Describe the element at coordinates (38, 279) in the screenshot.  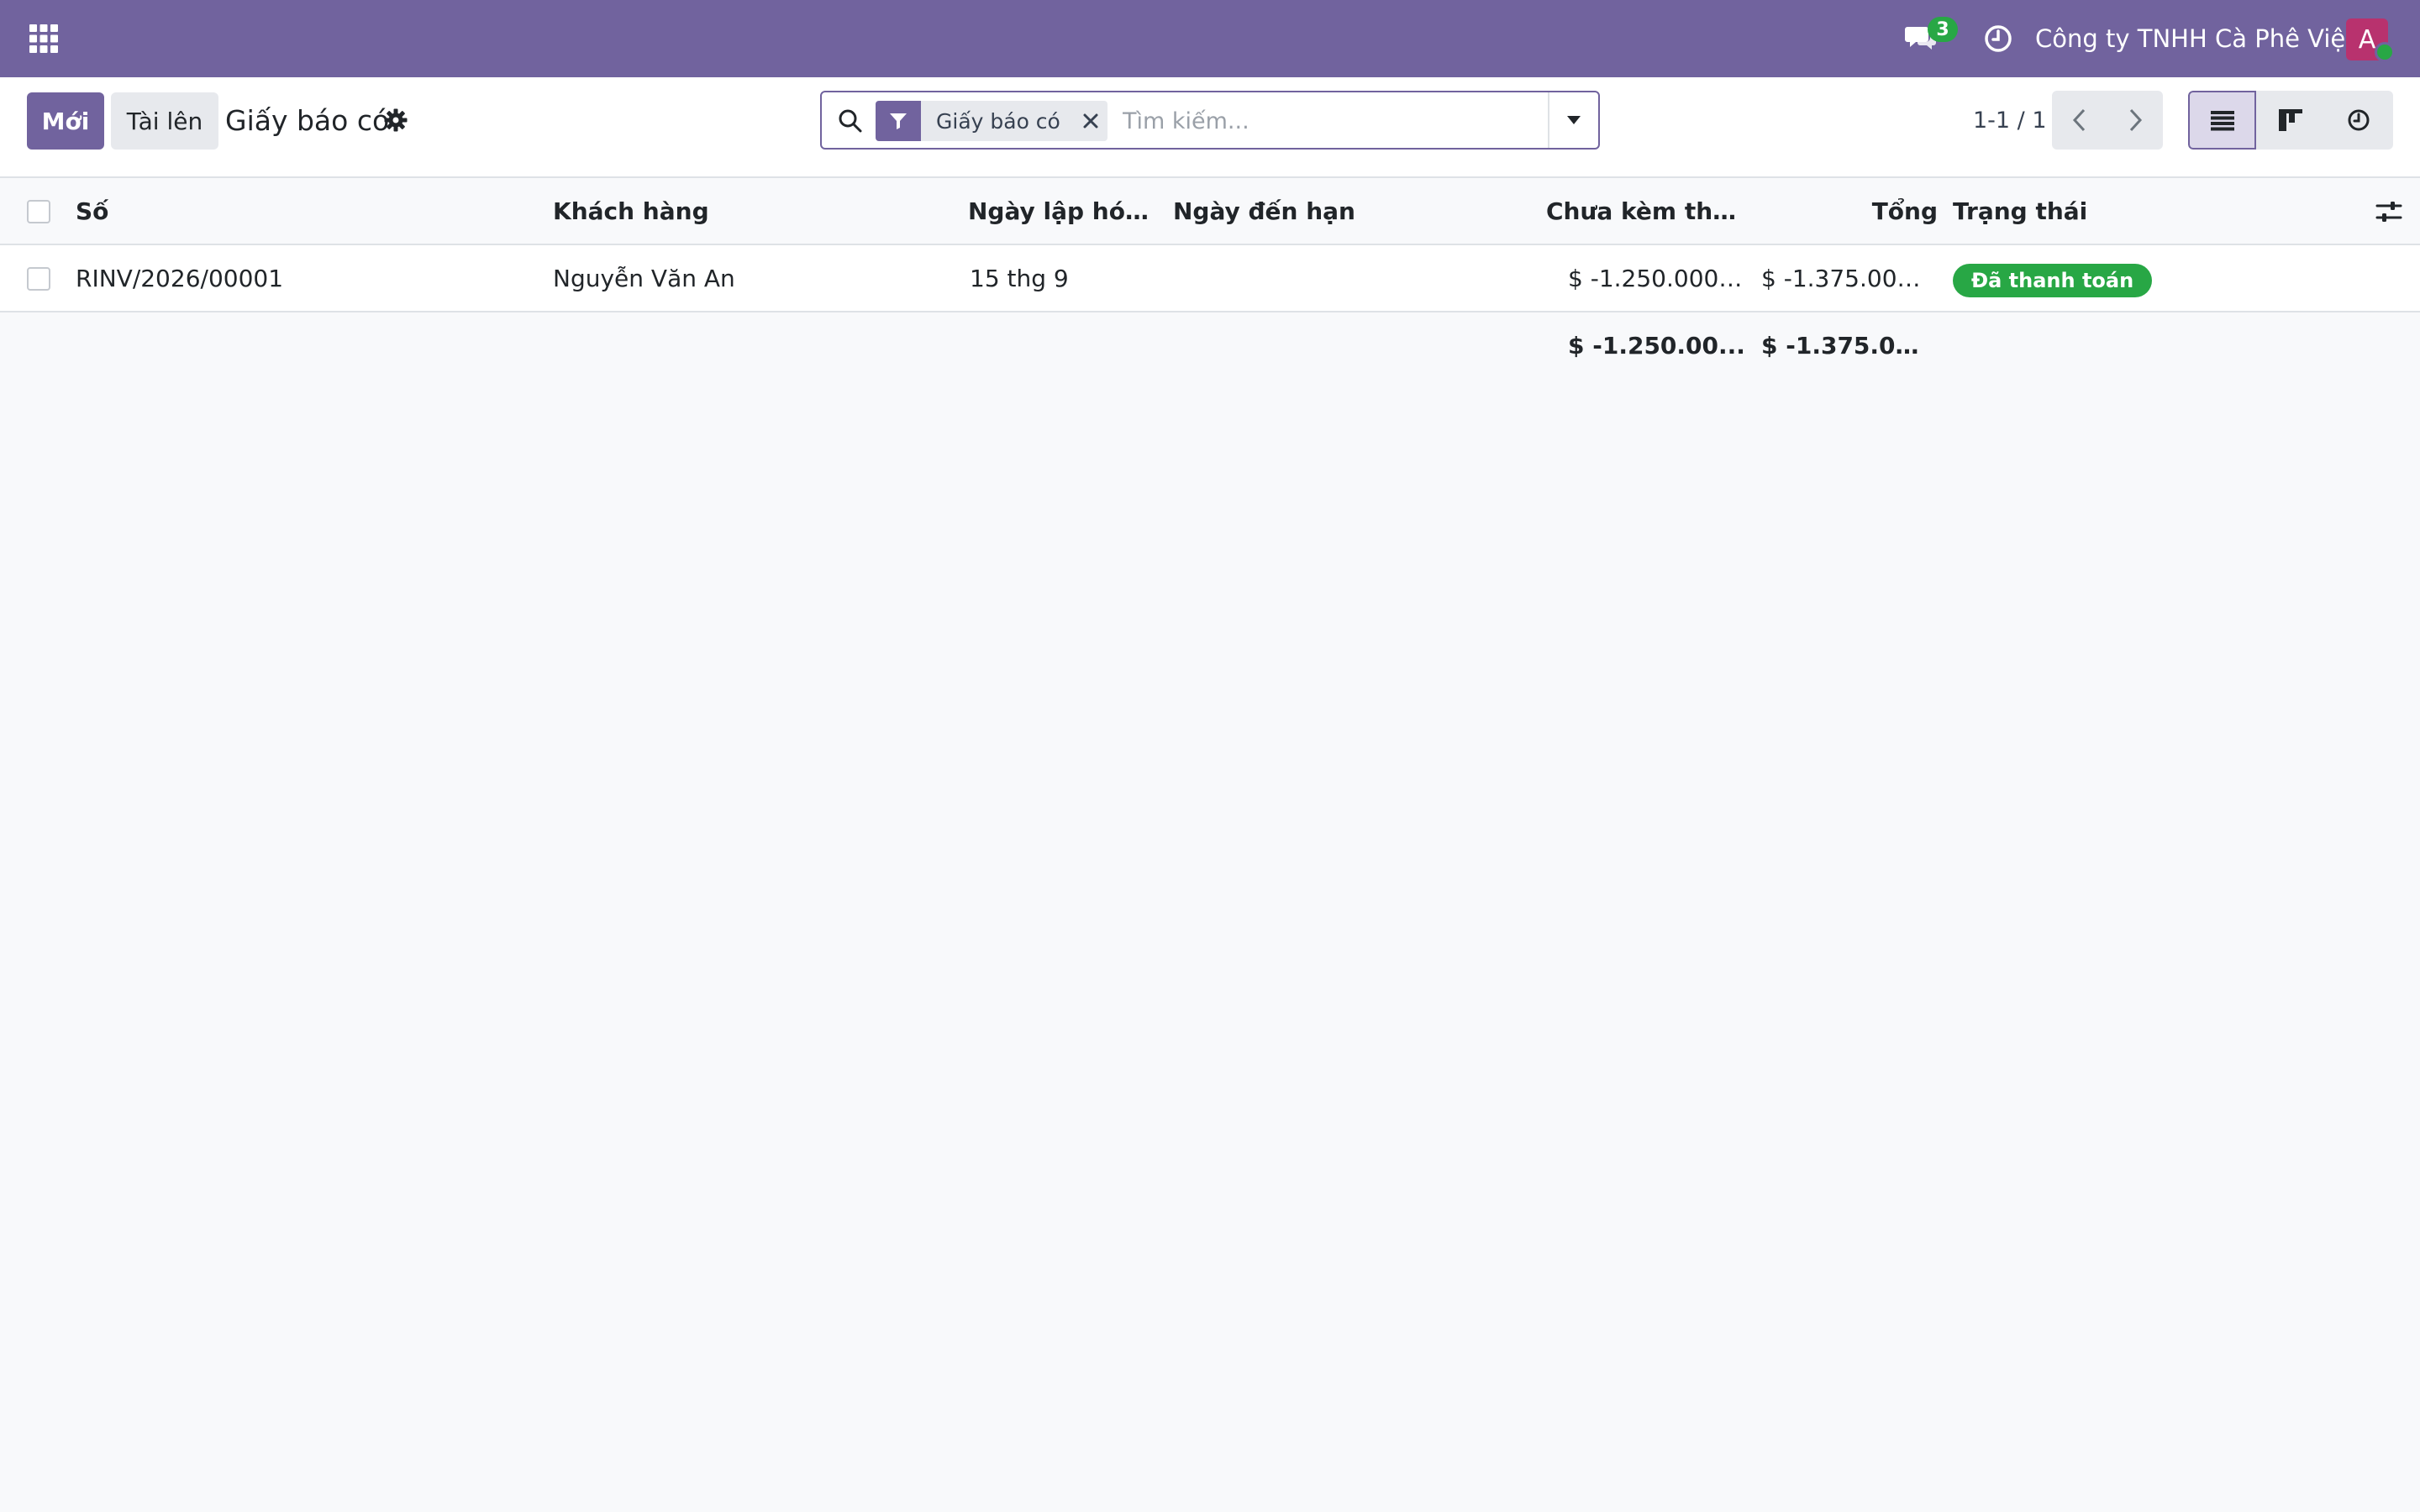
I see `row-checkbox` at that location.